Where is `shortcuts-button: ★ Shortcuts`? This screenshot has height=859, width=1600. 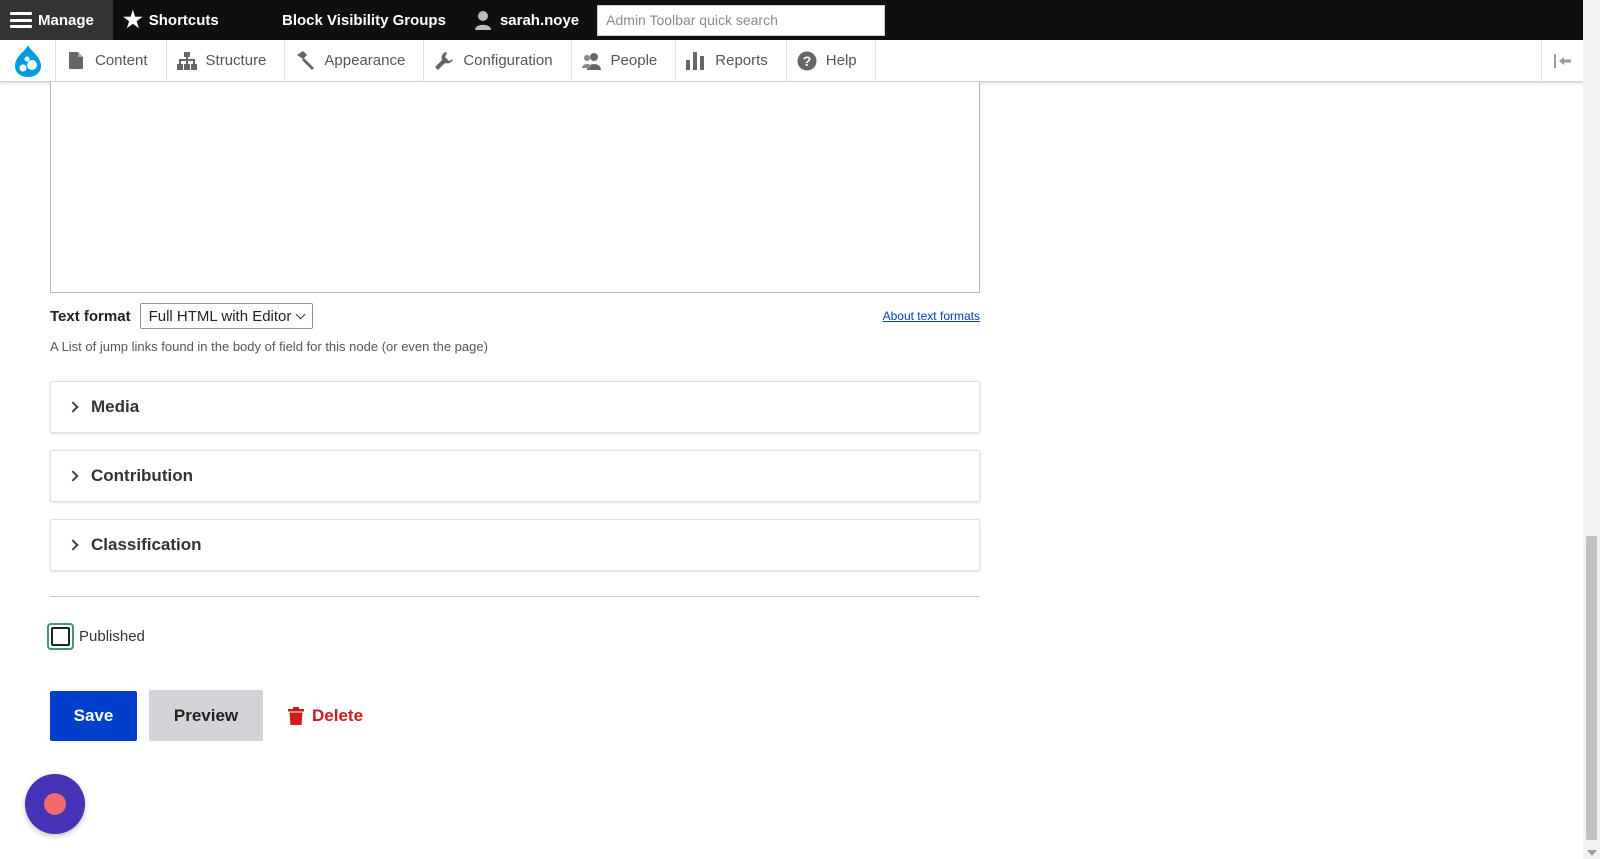 shortcuts-button: ★ Shortcuts is located at coordinates (188, 20).